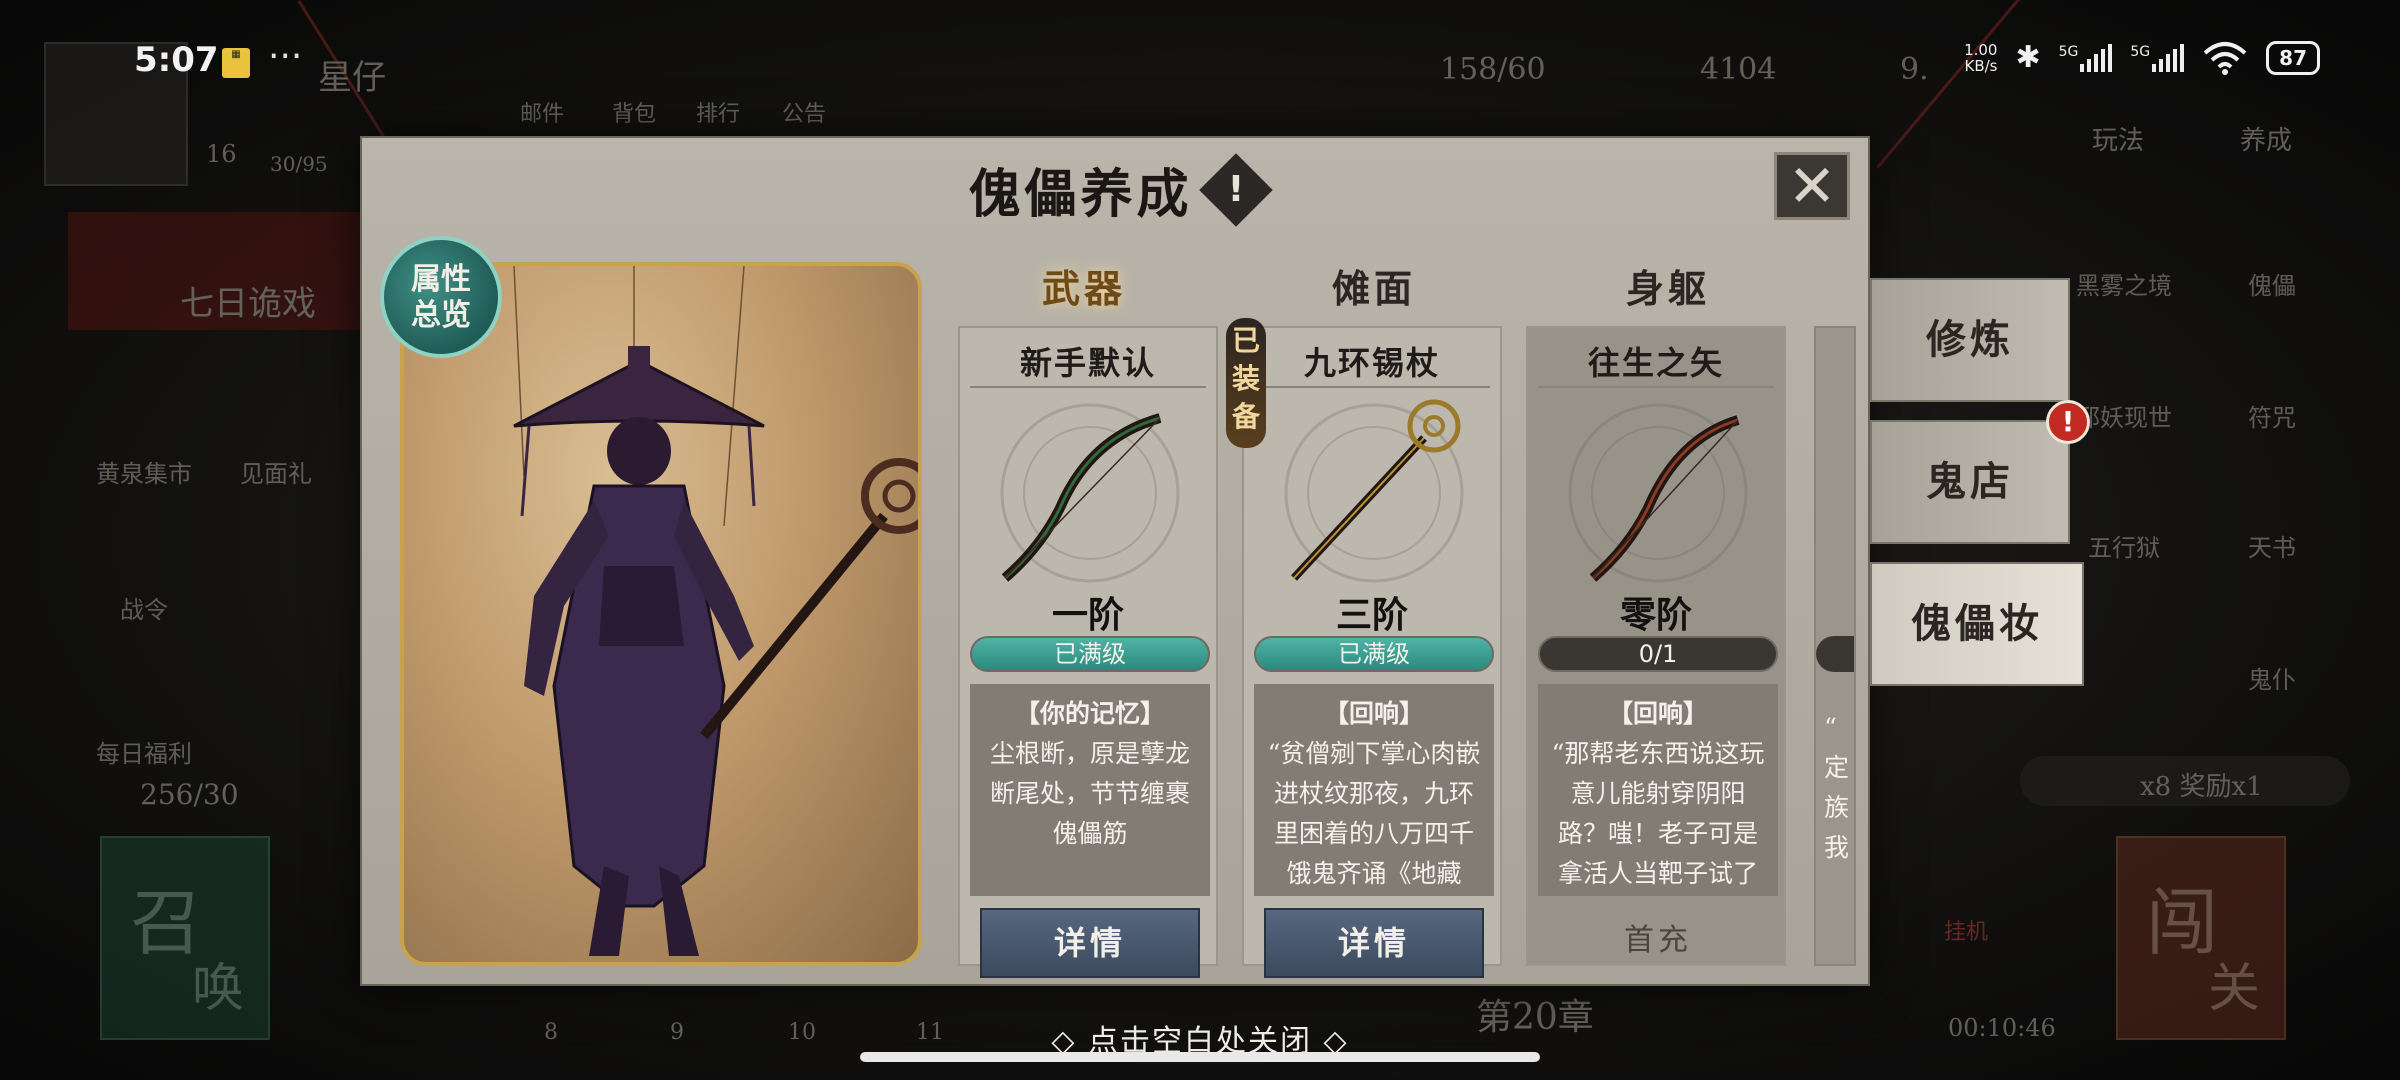  I want to click on weapon-tier: 一阶, so click(1087, 615).